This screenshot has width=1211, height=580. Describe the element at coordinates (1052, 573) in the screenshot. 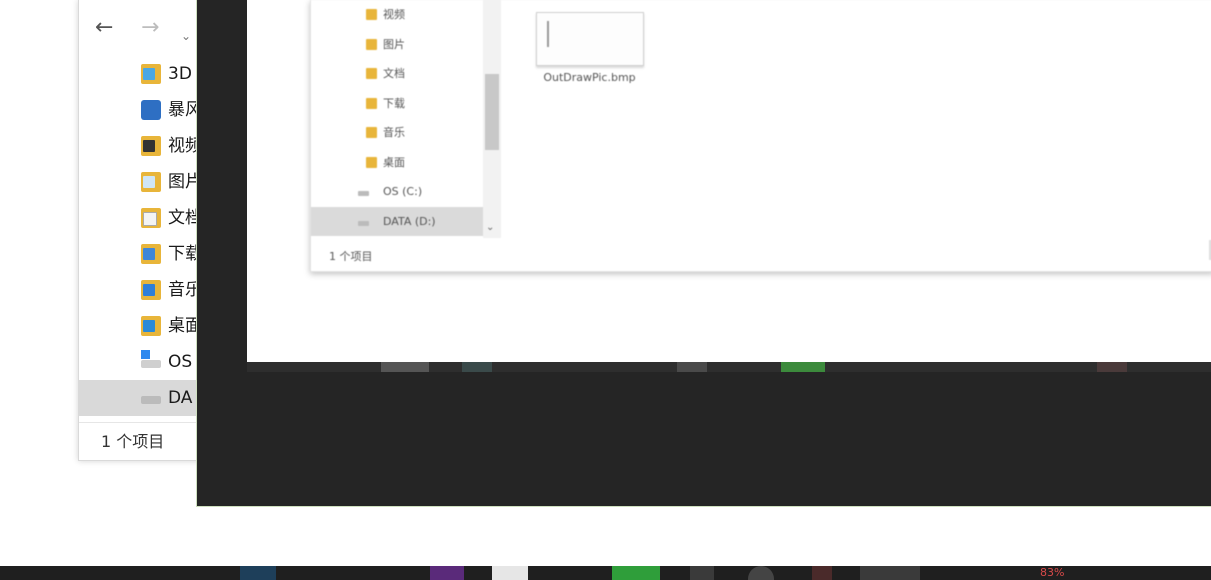

I see `battery-indicator: 83%` at that location.